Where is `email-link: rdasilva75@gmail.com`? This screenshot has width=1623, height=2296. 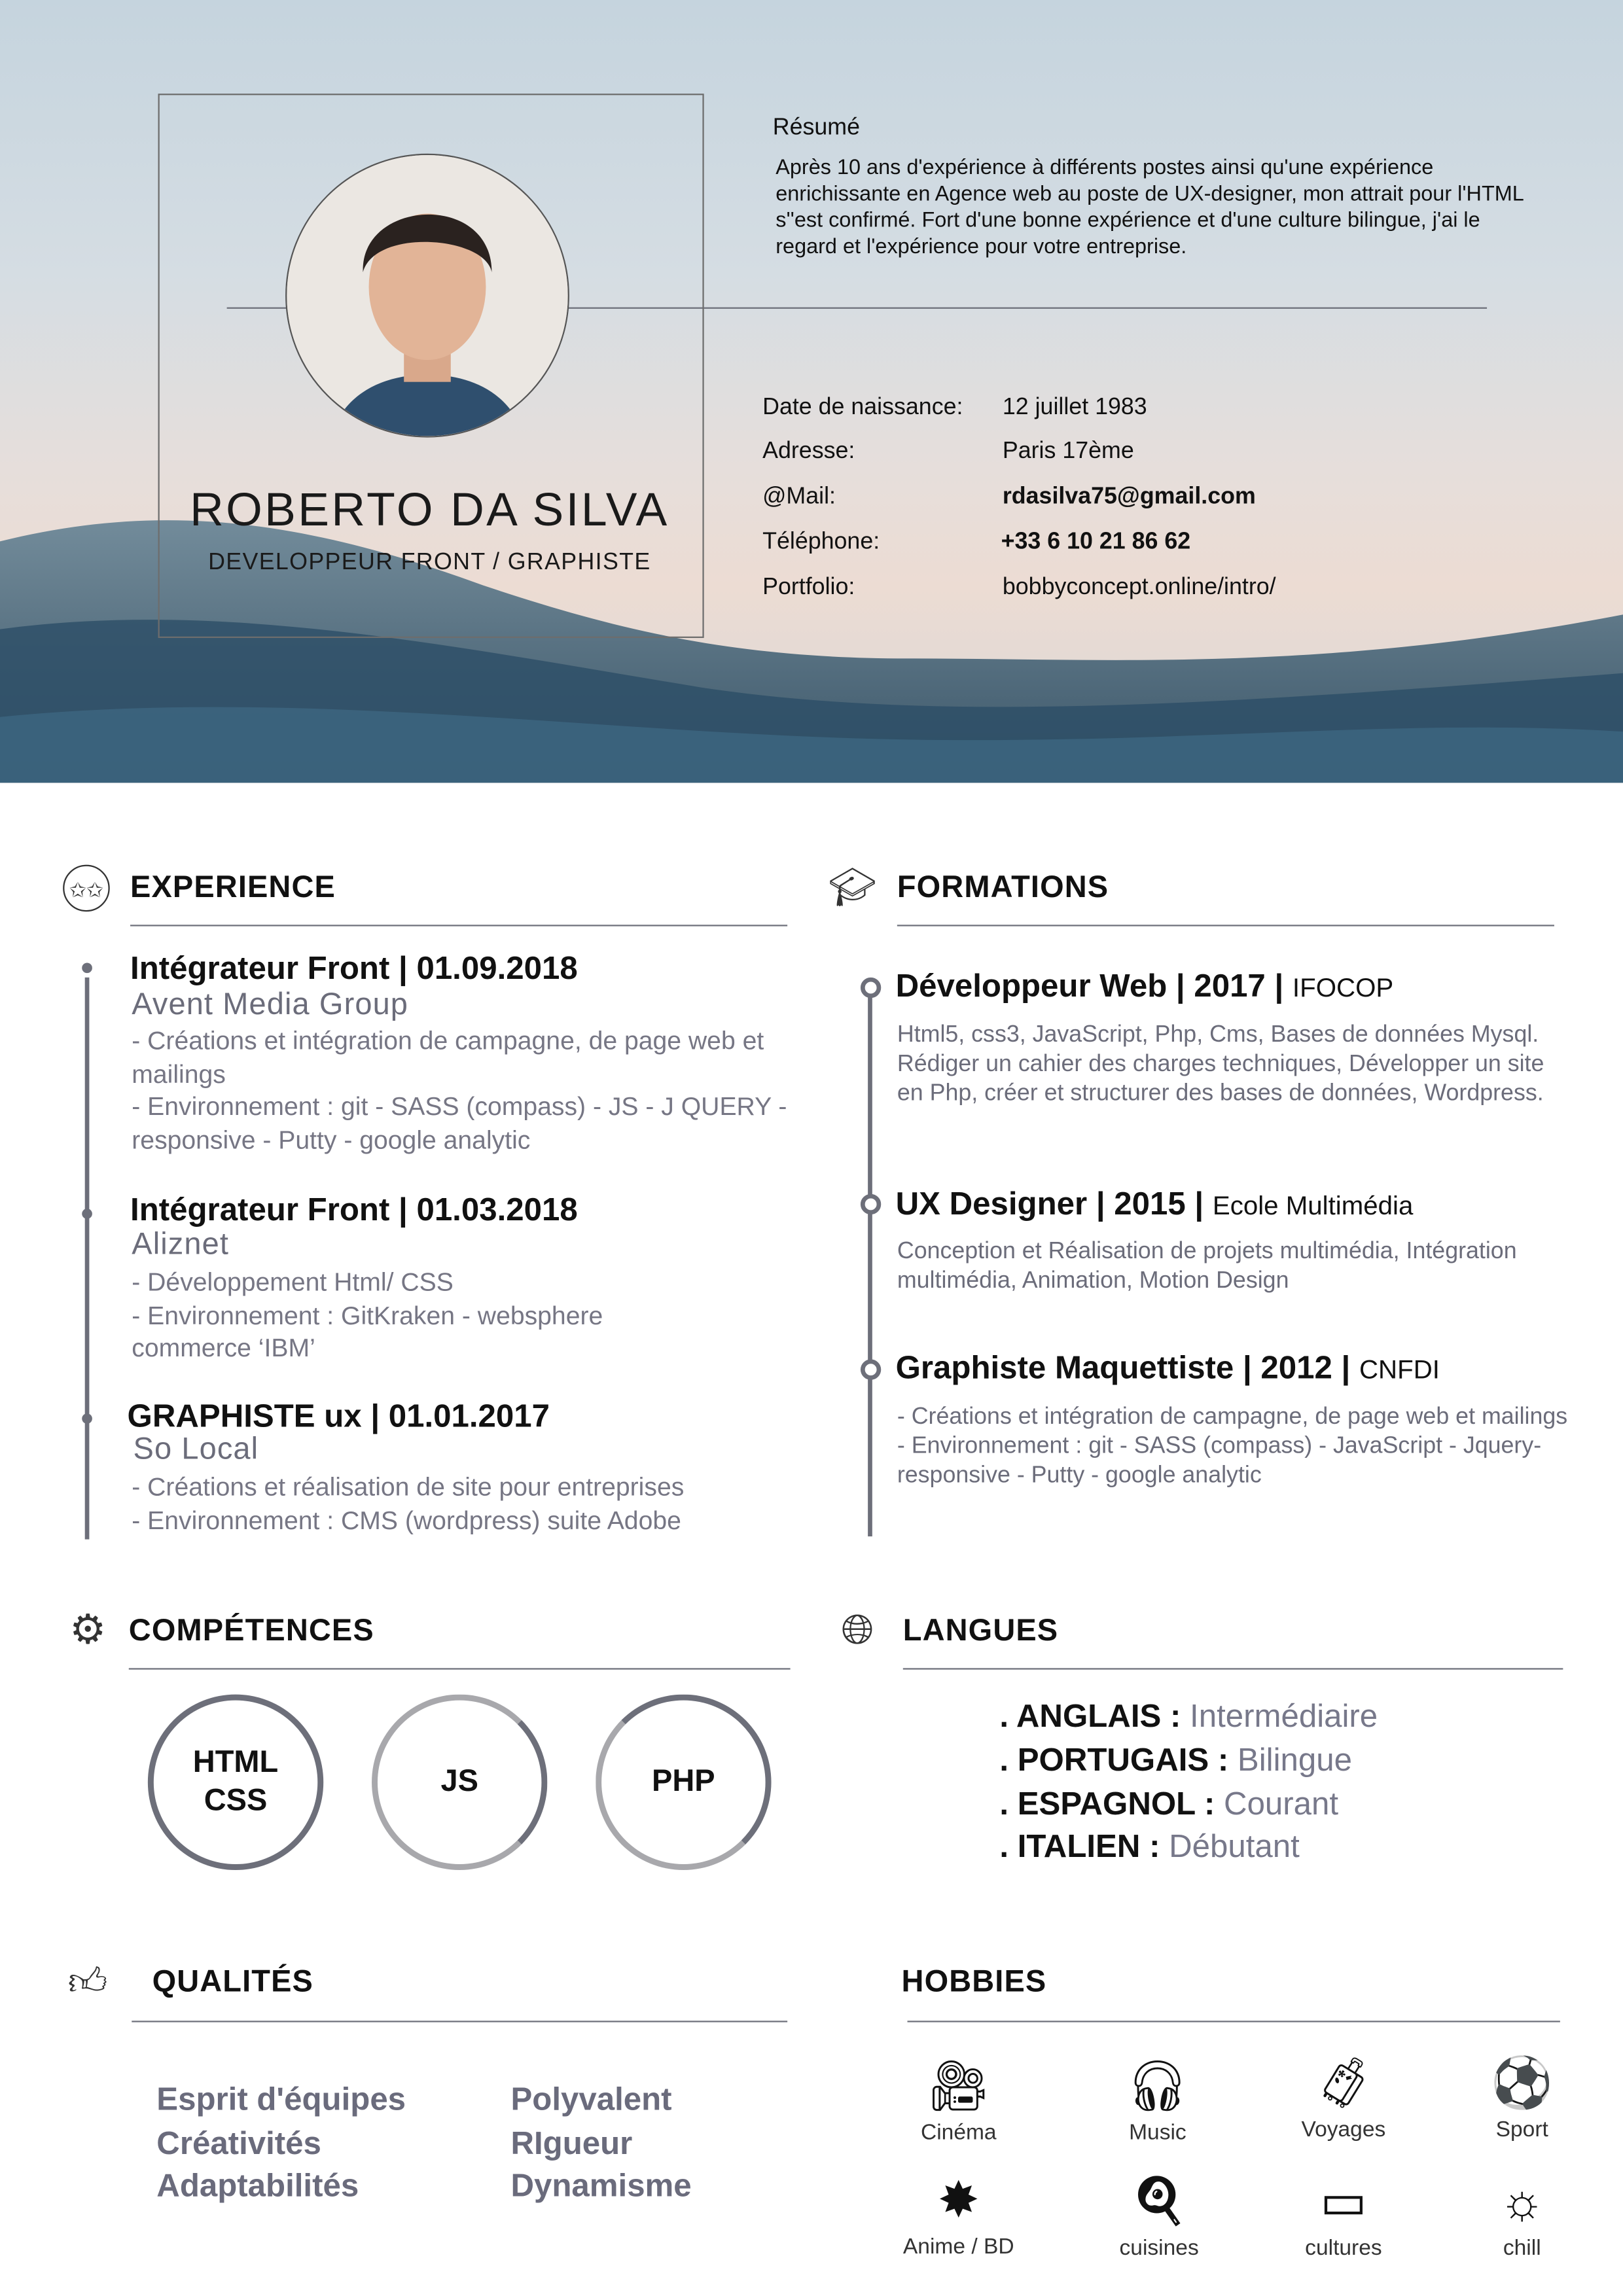 email-link: rdasilva75@gmail.com is located at coordinates (1129, 497).